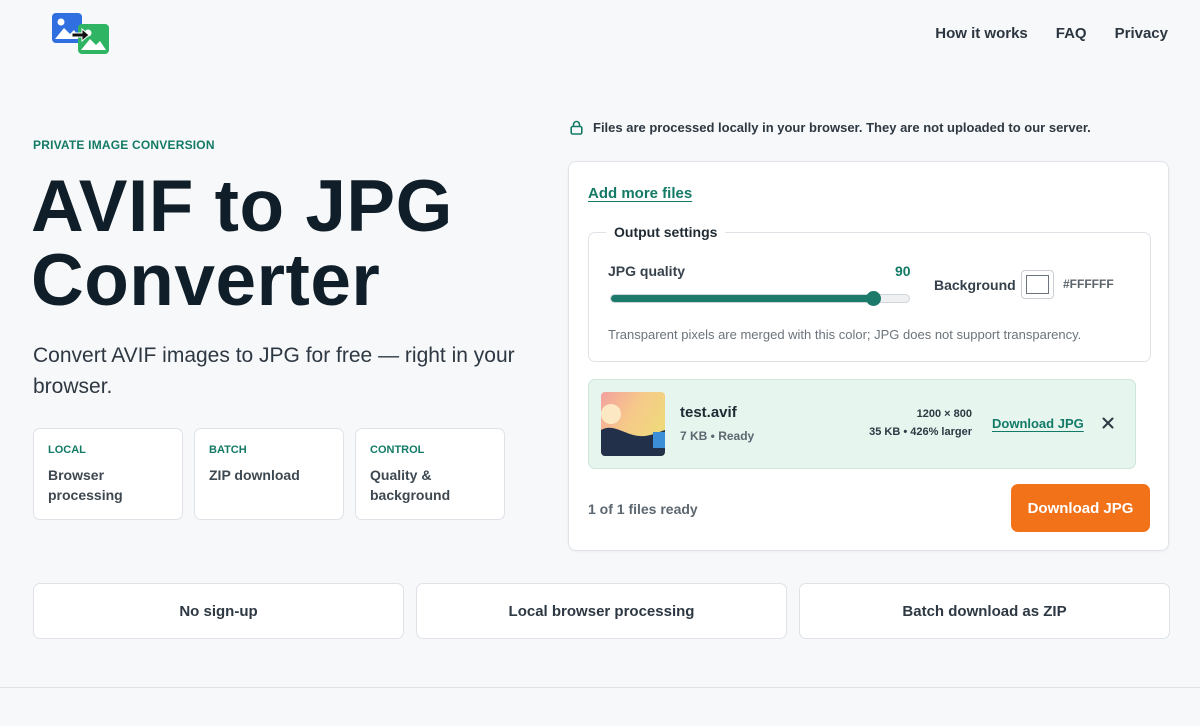 The width and height of the screenshot is (1200, 726). What do you see at coordinates (742, 298) in the screenshot?
I see `slider-fill` at bounding box center [742, 298].